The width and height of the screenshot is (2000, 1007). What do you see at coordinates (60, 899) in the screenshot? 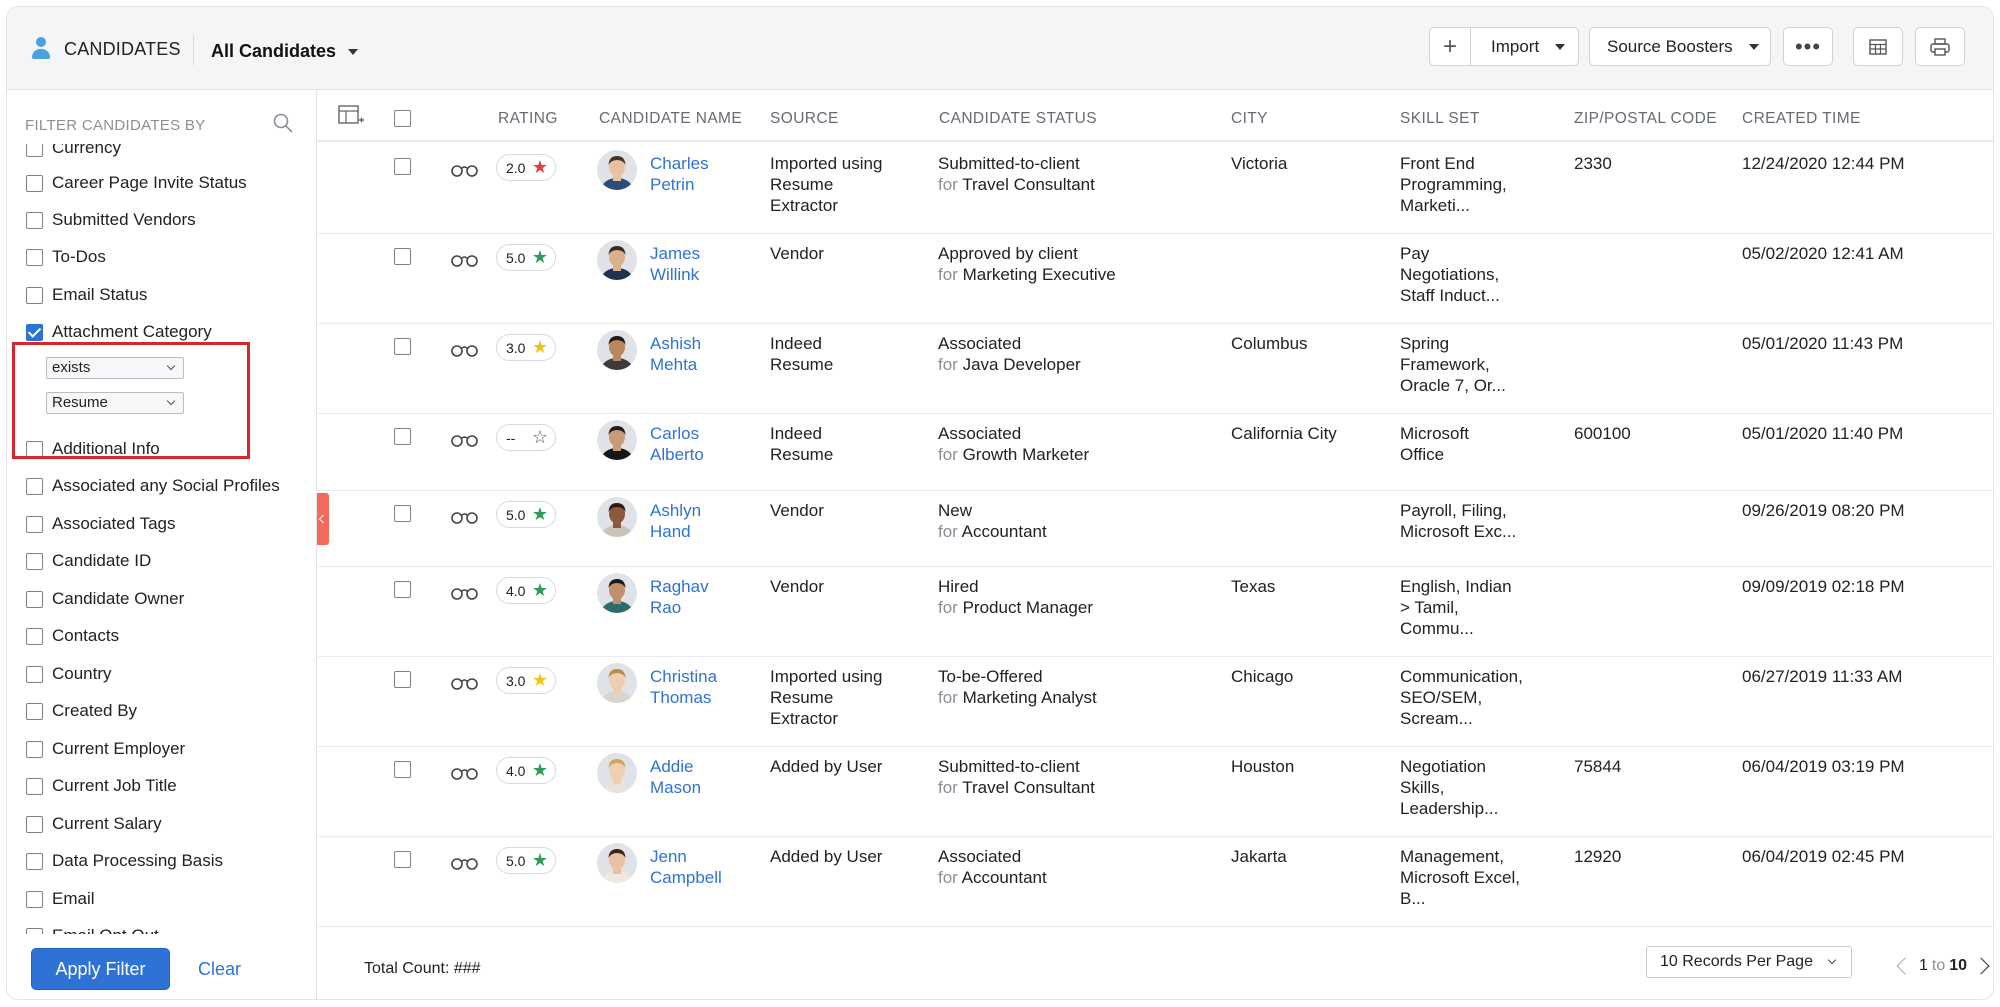
I see `filter-item-email: Email` at bounding box center [60, 899].